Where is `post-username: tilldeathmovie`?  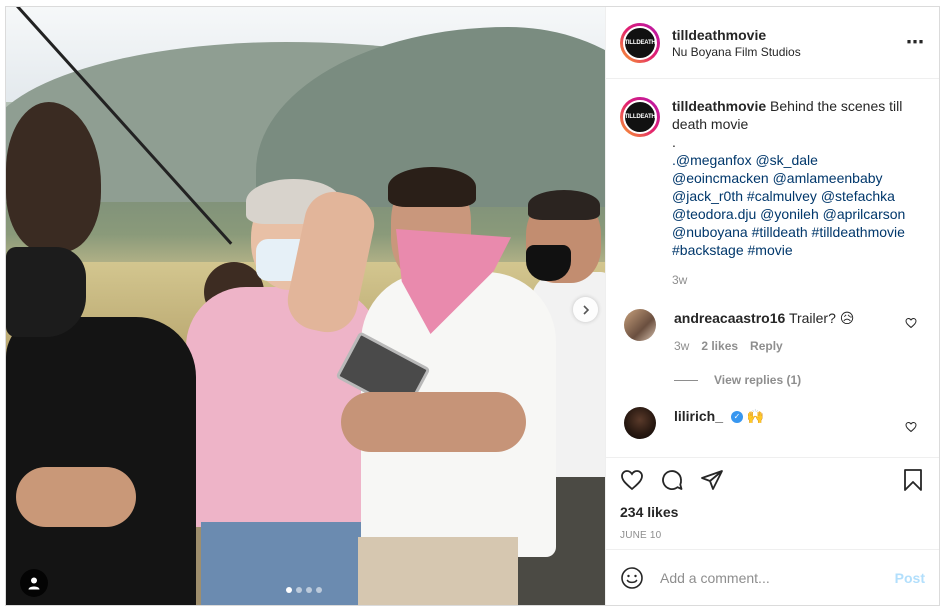 post-username: tilldeathmovie is located at coordinates (789, 35).